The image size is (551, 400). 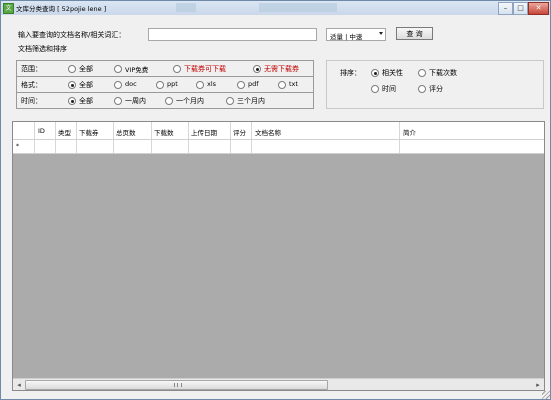 What do you see at coordinates (72, 85) in the screenshot?
I see `format-radio-all` at bounding box center [72, 85].